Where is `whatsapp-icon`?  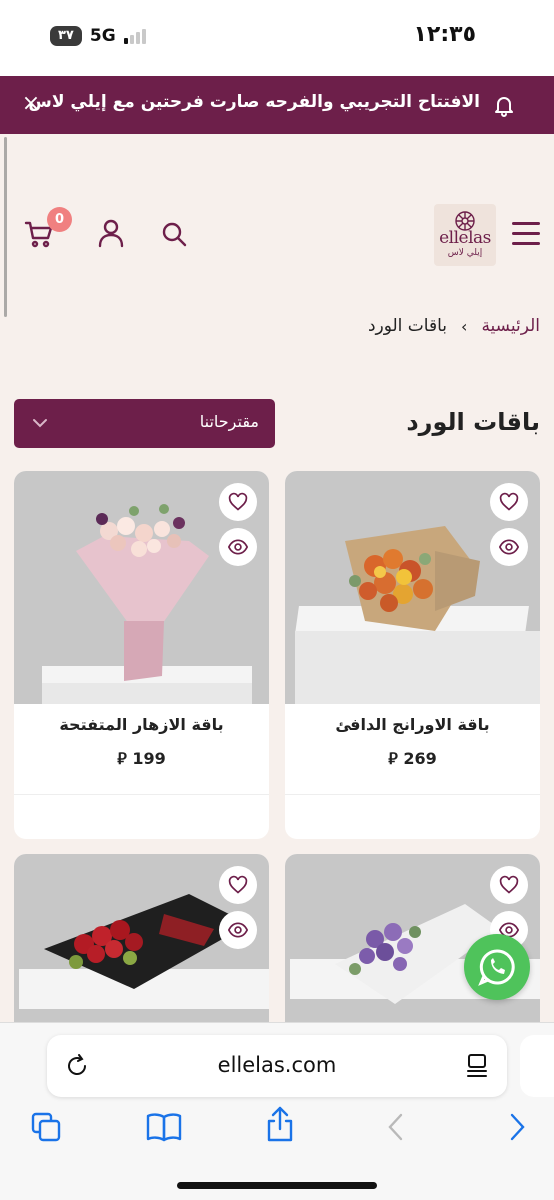 whatsapp-icon is located at coordinates (496, 967).